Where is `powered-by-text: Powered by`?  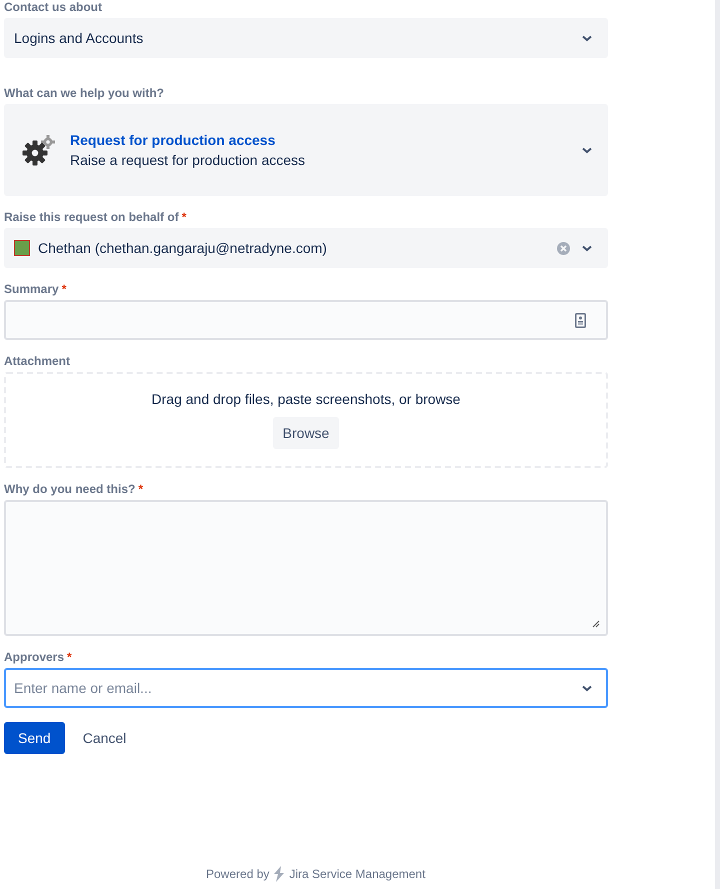
powered-by-text: Powered by is located at coordinates (238, 874).